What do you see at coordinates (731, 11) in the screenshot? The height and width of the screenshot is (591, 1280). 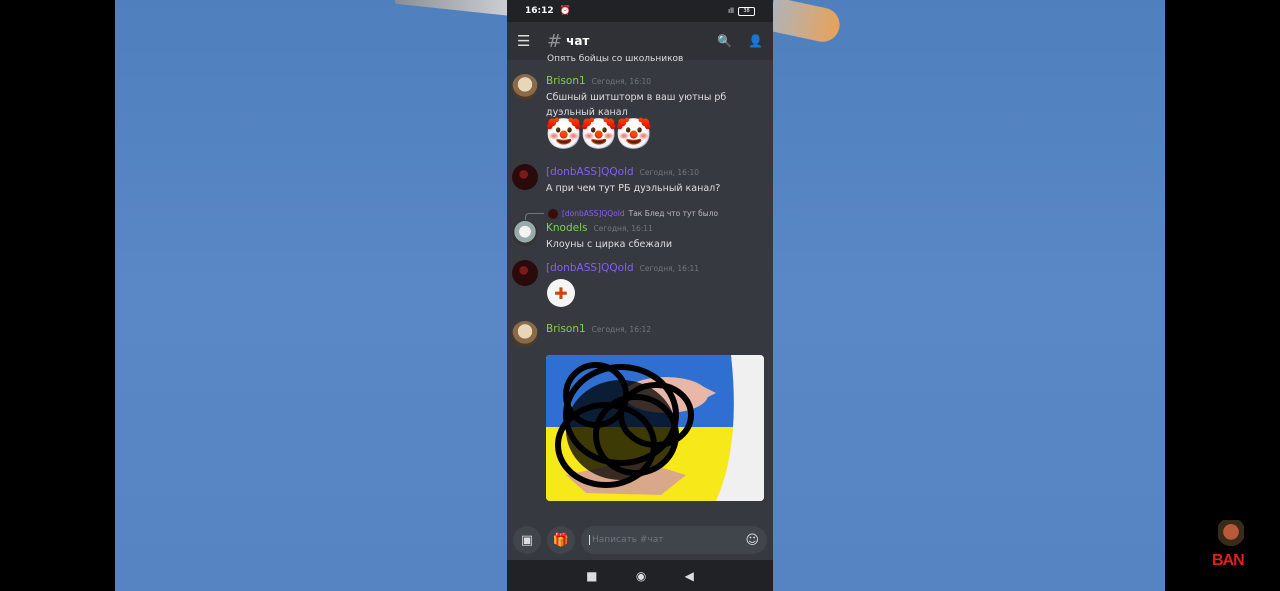 I see `signal-icon: ıll` at bounding box center [731, 11].